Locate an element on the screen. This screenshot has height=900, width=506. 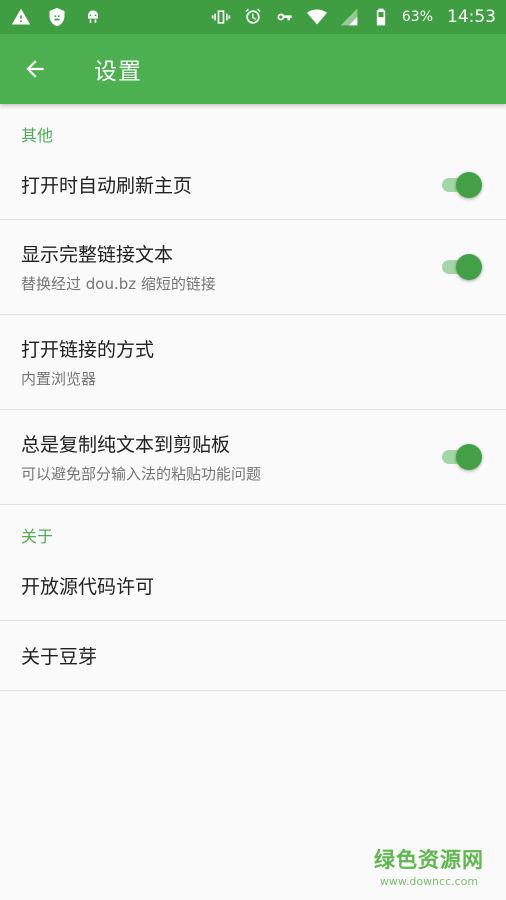
arrow-back-icon is located at coordinates (35, 69).